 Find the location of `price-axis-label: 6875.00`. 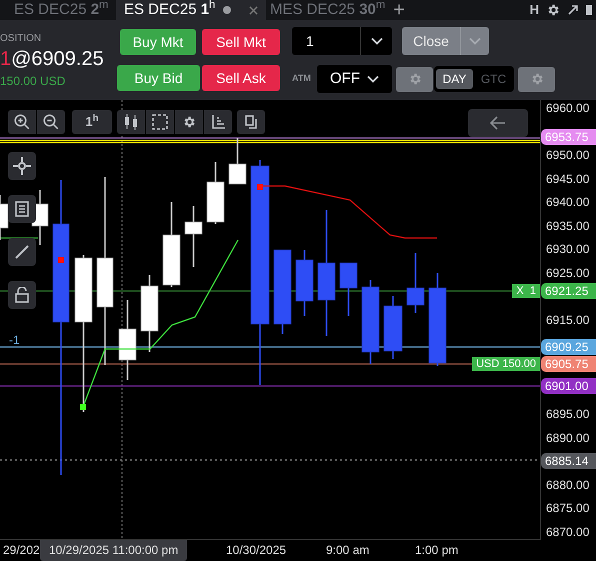

price-axis-label: 6875.00 is located at coordinates (568, 508).